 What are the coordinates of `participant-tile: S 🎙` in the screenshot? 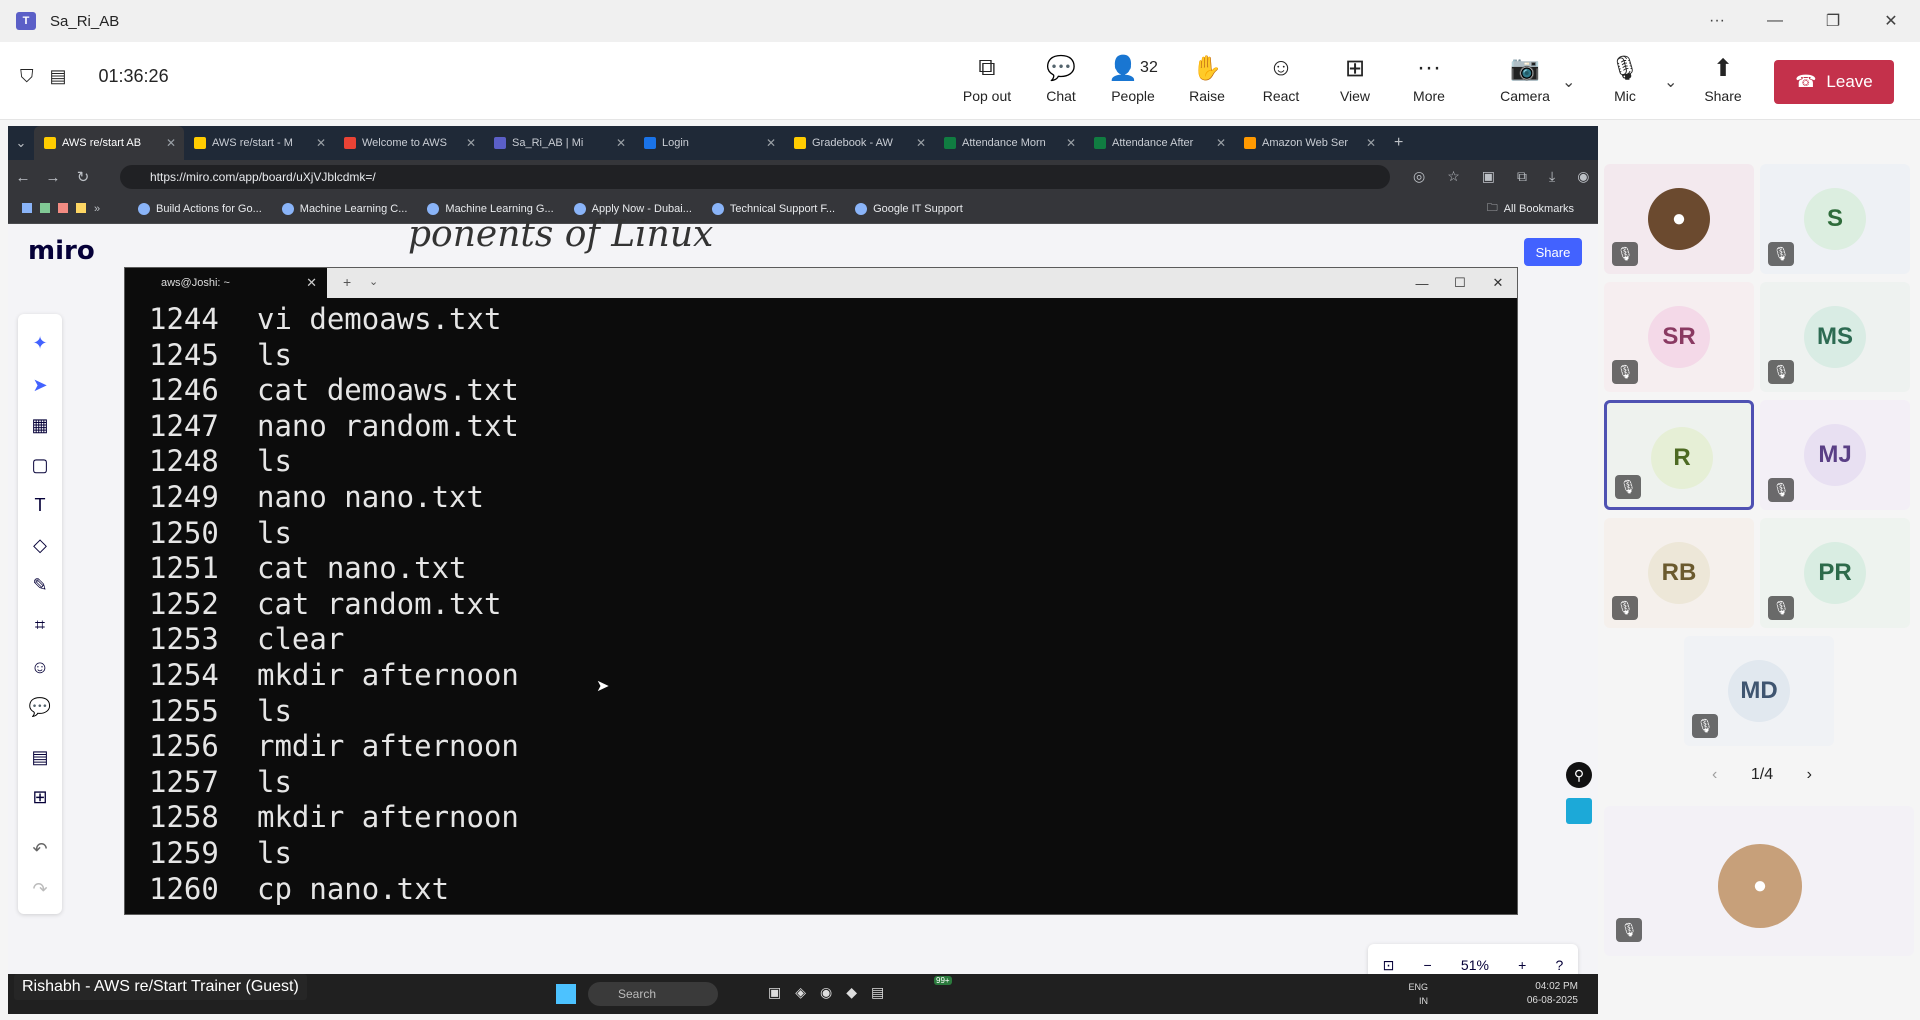 It's located at (1835, 219).